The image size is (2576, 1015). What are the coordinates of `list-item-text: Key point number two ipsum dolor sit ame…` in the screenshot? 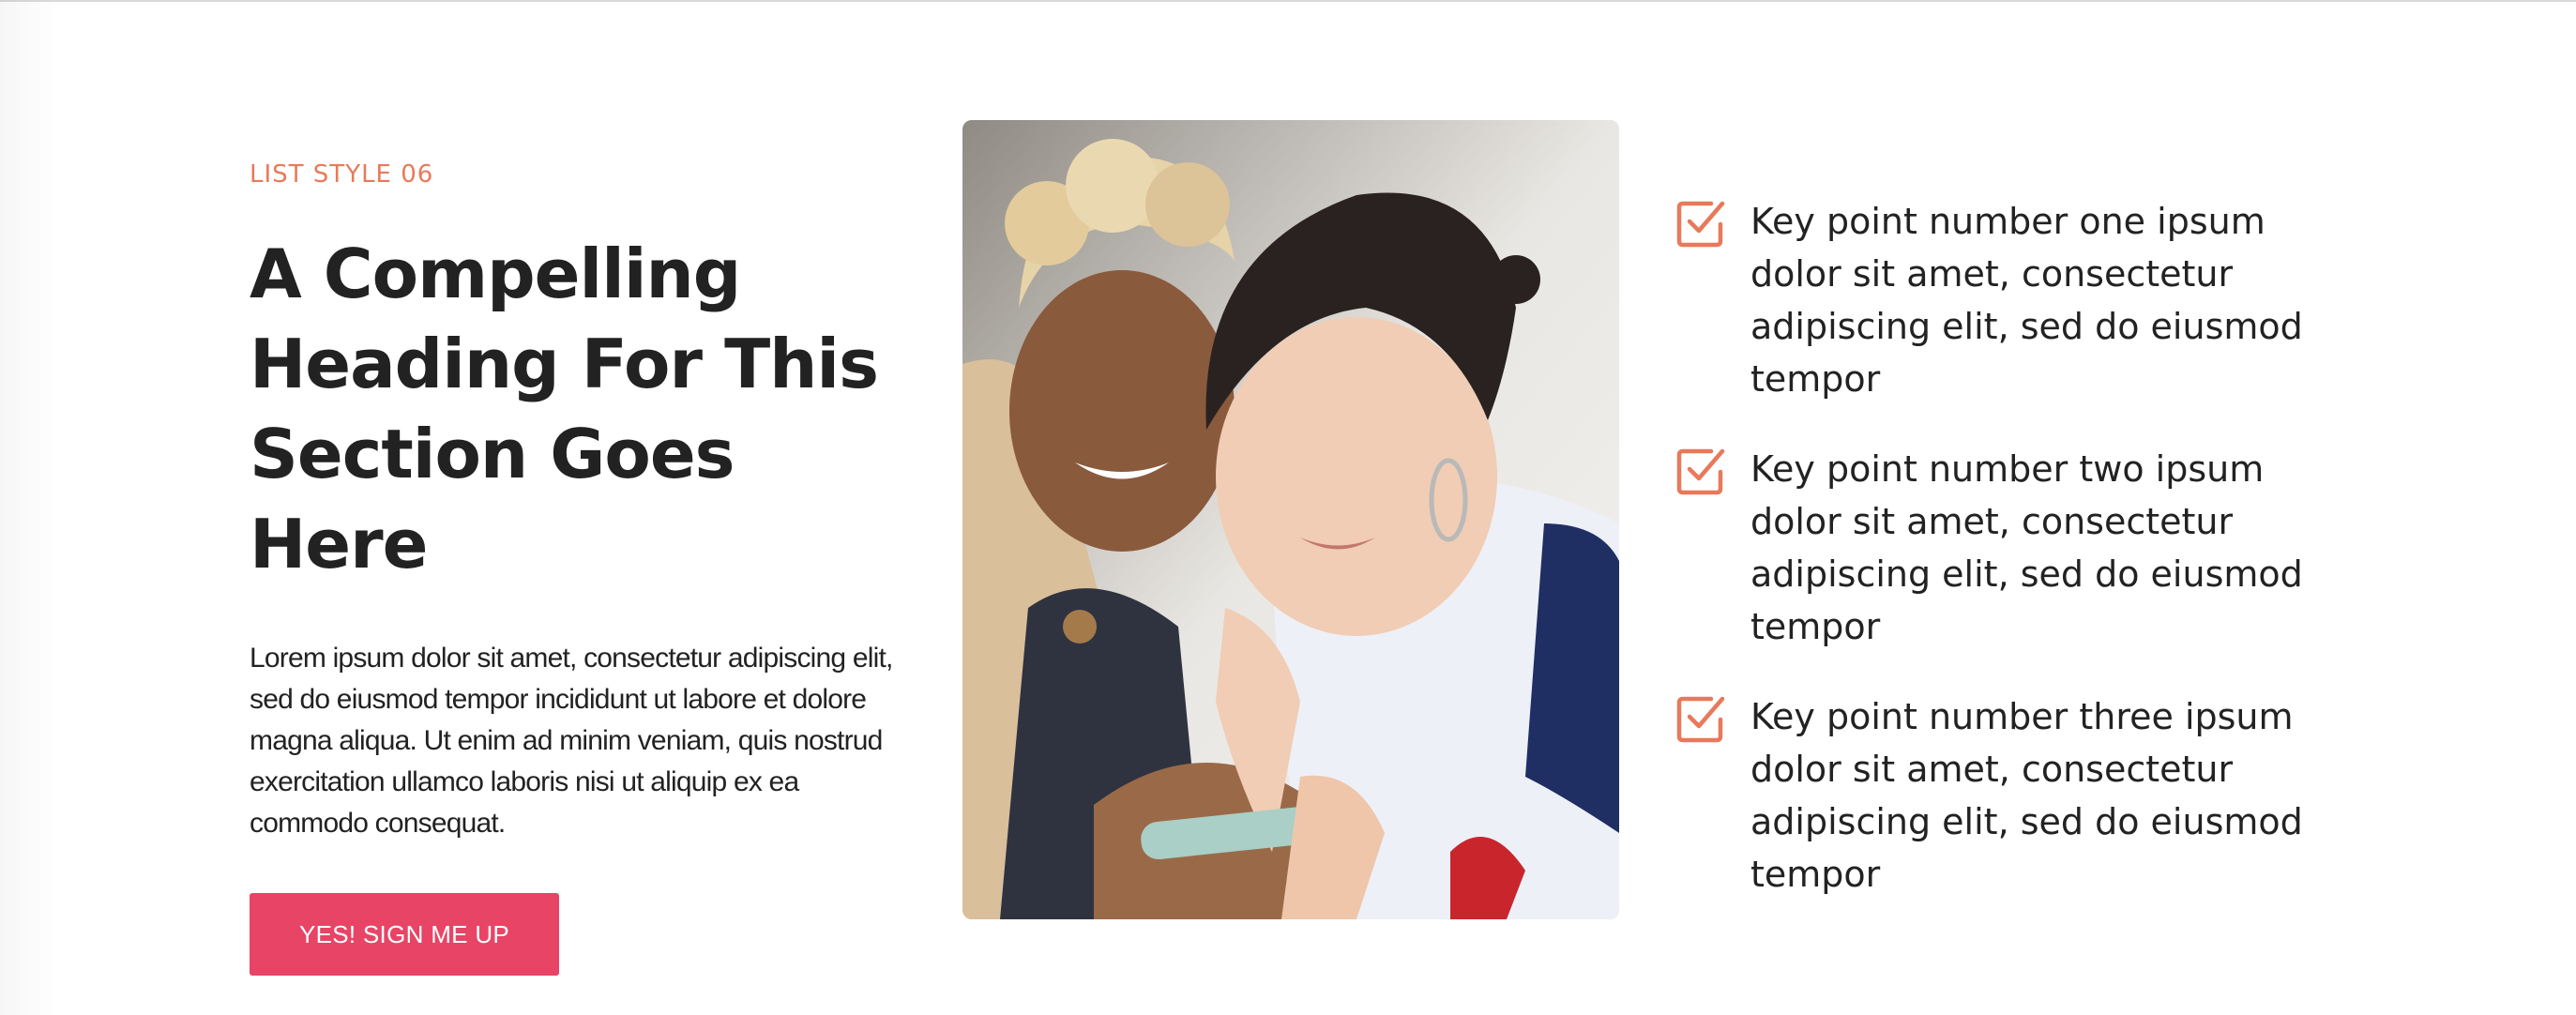 It's located at (2027, 547).